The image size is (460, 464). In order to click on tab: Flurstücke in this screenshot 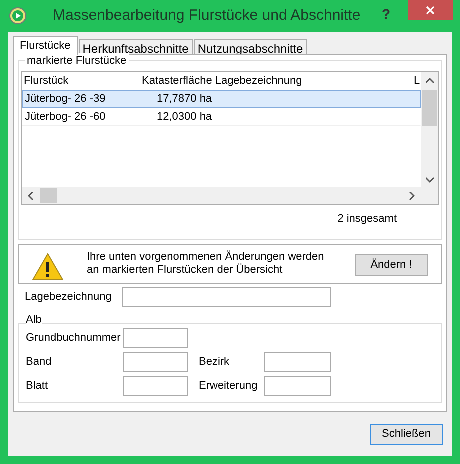, I will do `click(45, 45)`.